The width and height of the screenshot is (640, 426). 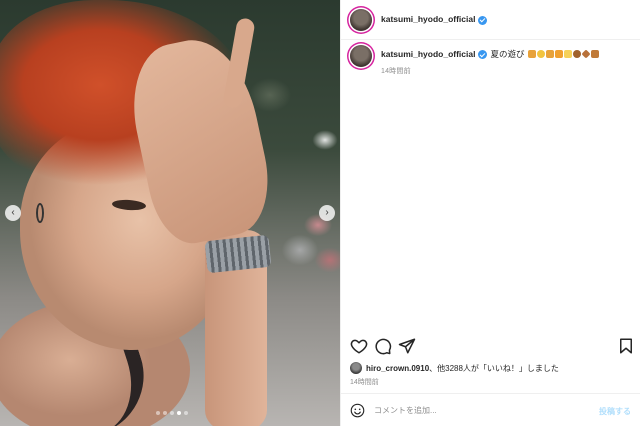 What do you see at coordinates (507, 54) in the screenshot?
I see `caption-text: 夏の遊び` at bounding box center [507, 54].